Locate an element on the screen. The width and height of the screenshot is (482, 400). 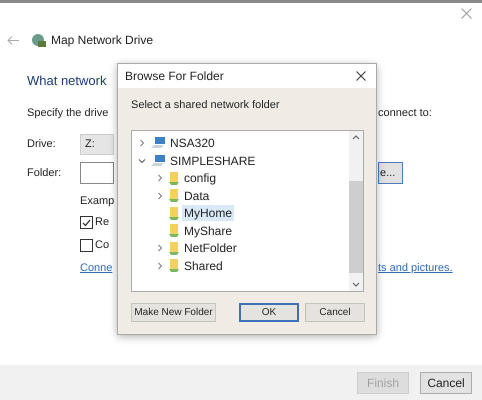
instruction-text: connect to: is located at coordinates (405, 113).